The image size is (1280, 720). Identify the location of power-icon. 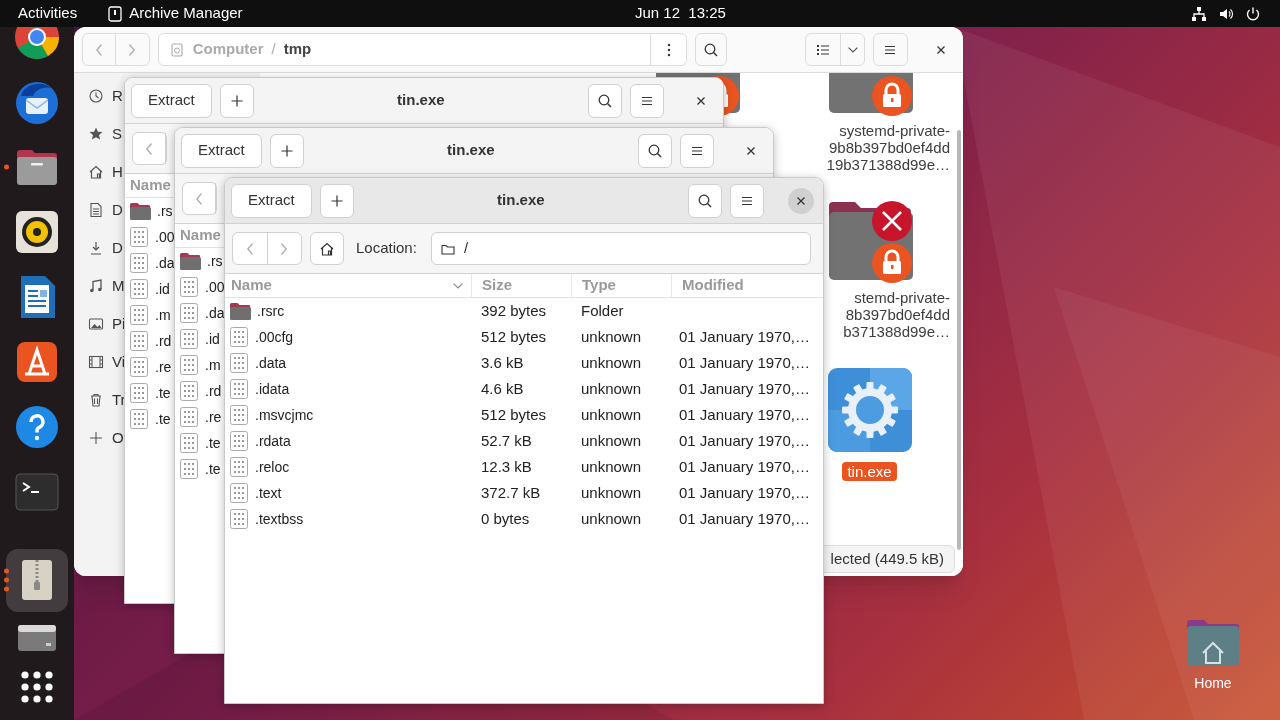
(1253, 13).